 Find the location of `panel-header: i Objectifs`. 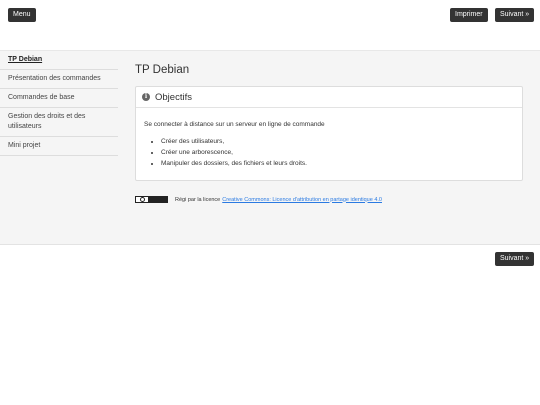

panel-header: i Objectifs is located at coordinates (329, 97).